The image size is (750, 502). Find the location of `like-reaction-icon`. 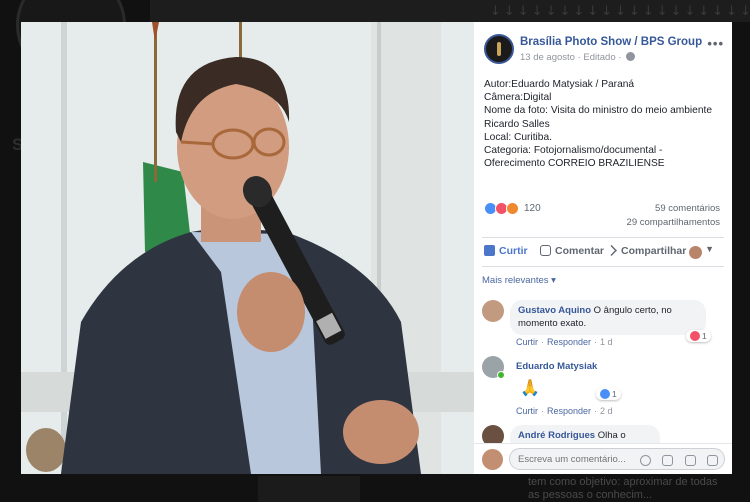

like-reaction-icon is located at coordinates (605, 394).